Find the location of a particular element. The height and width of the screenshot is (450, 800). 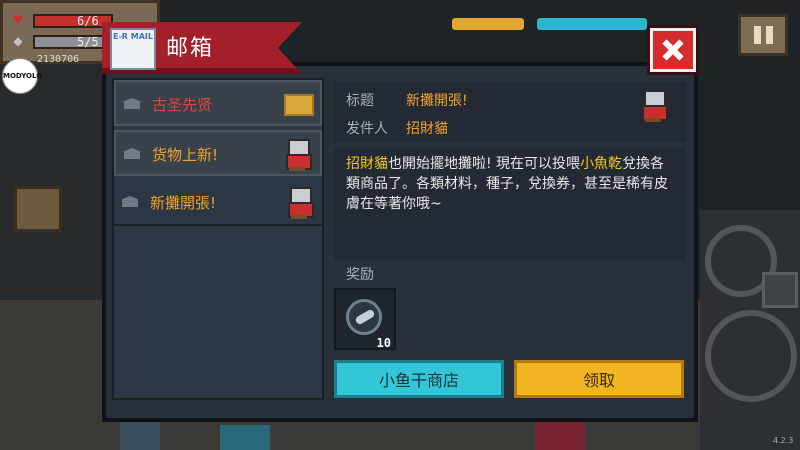

gold-badge-icon is located at coordinates (299, 105).